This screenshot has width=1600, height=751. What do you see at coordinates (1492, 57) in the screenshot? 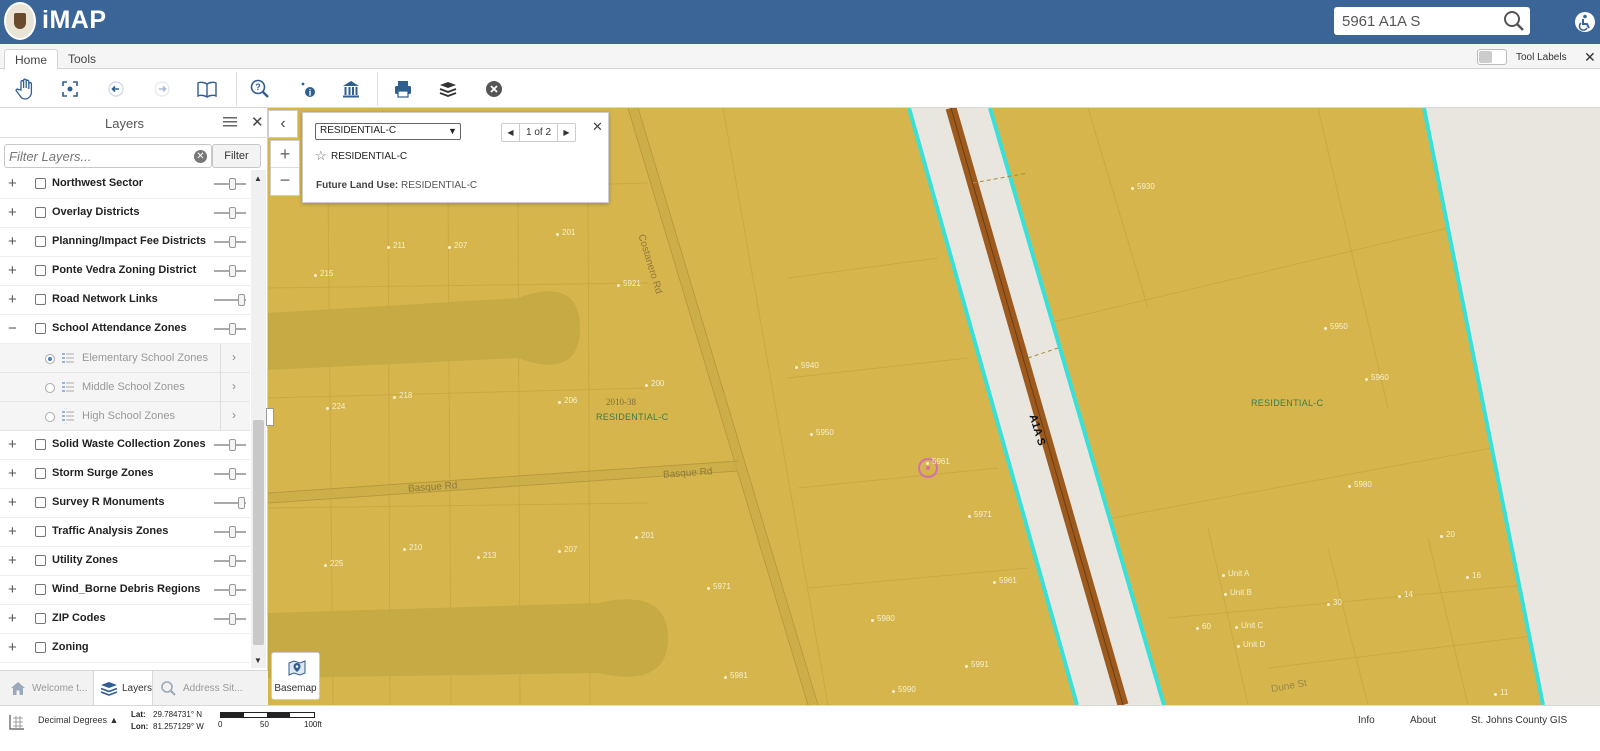
I see `tool-labels-toggle` at bounding box center [1492, 57].